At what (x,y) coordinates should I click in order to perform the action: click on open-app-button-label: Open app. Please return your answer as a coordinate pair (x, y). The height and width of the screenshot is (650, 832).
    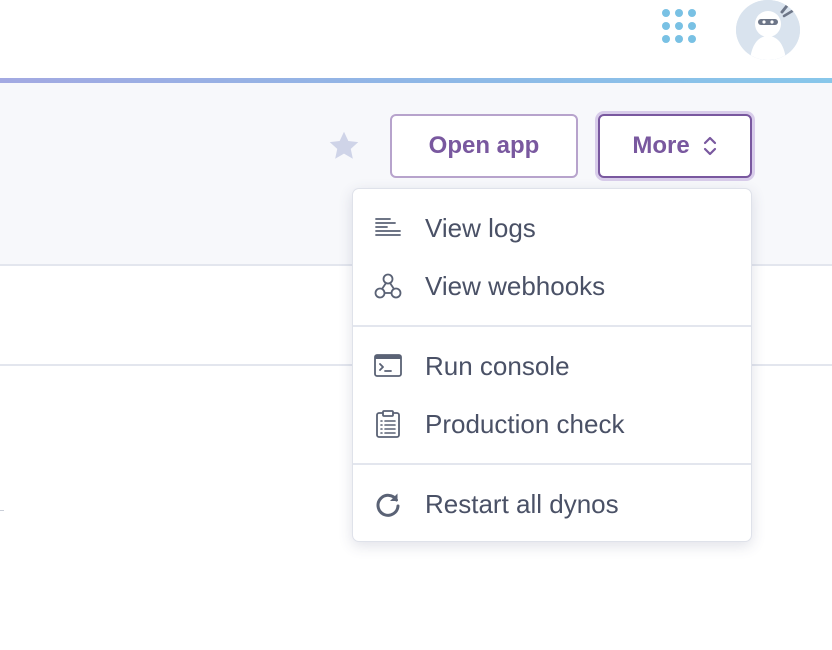
    Looking at the image, I should click on (484, 145).